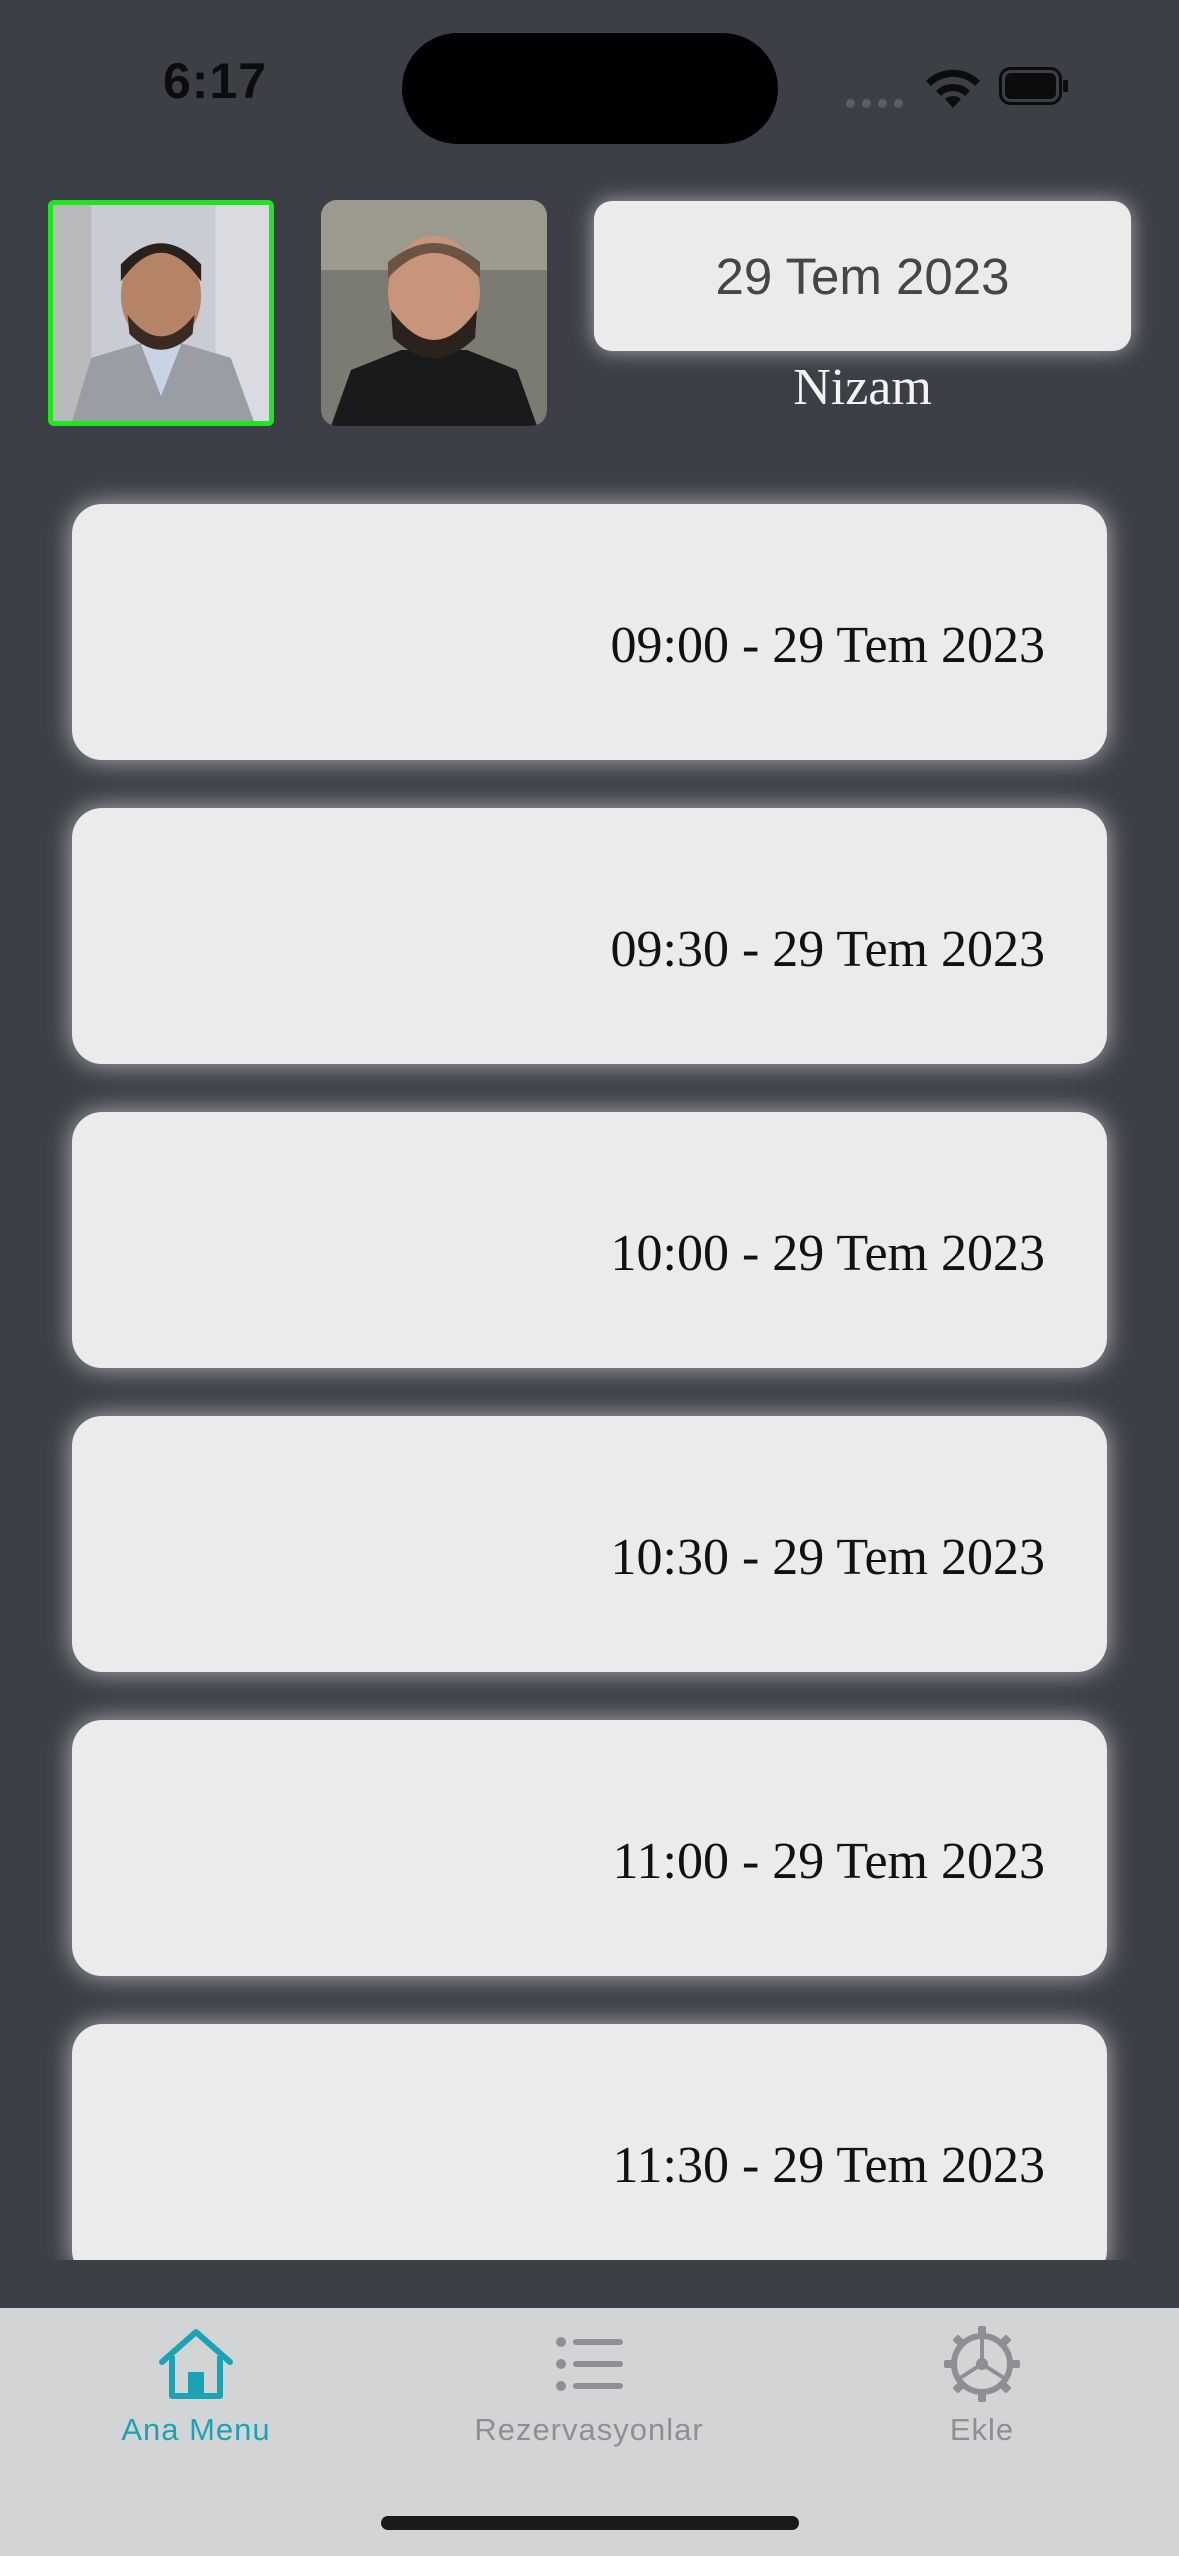 This screenshot has height=2556, width=1179. I want to click on time-slot-card: 09:30 - 29 Tem 2023, so click(589, 936).